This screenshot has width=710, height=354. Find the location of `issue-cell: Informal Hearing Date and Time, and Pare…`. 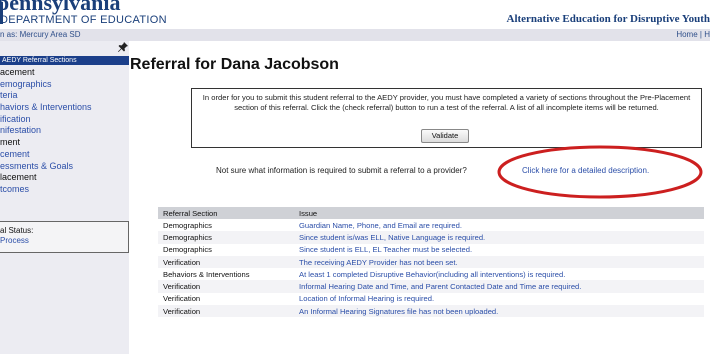

issue-cell: Informal Hearing Date and Time, and Pare… is located at coordinates (499, 286).